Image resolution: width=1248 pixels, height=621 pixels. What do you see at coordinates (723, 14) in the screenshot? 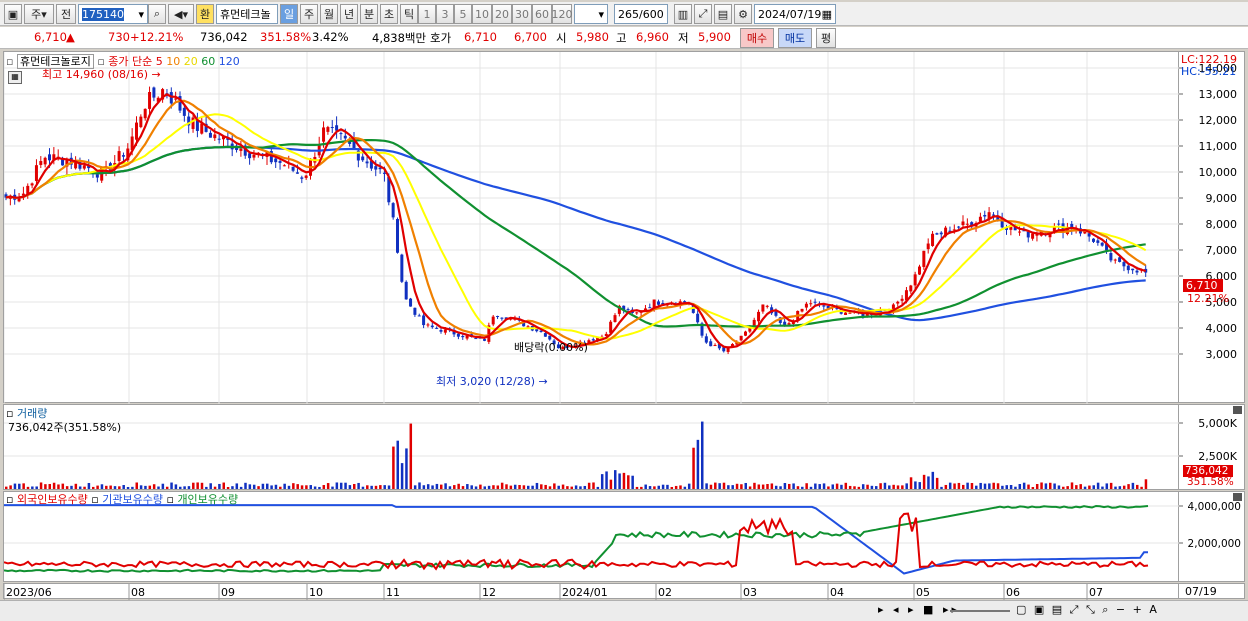
I see `save-icon: ▤` at bounding box center [723, 14].